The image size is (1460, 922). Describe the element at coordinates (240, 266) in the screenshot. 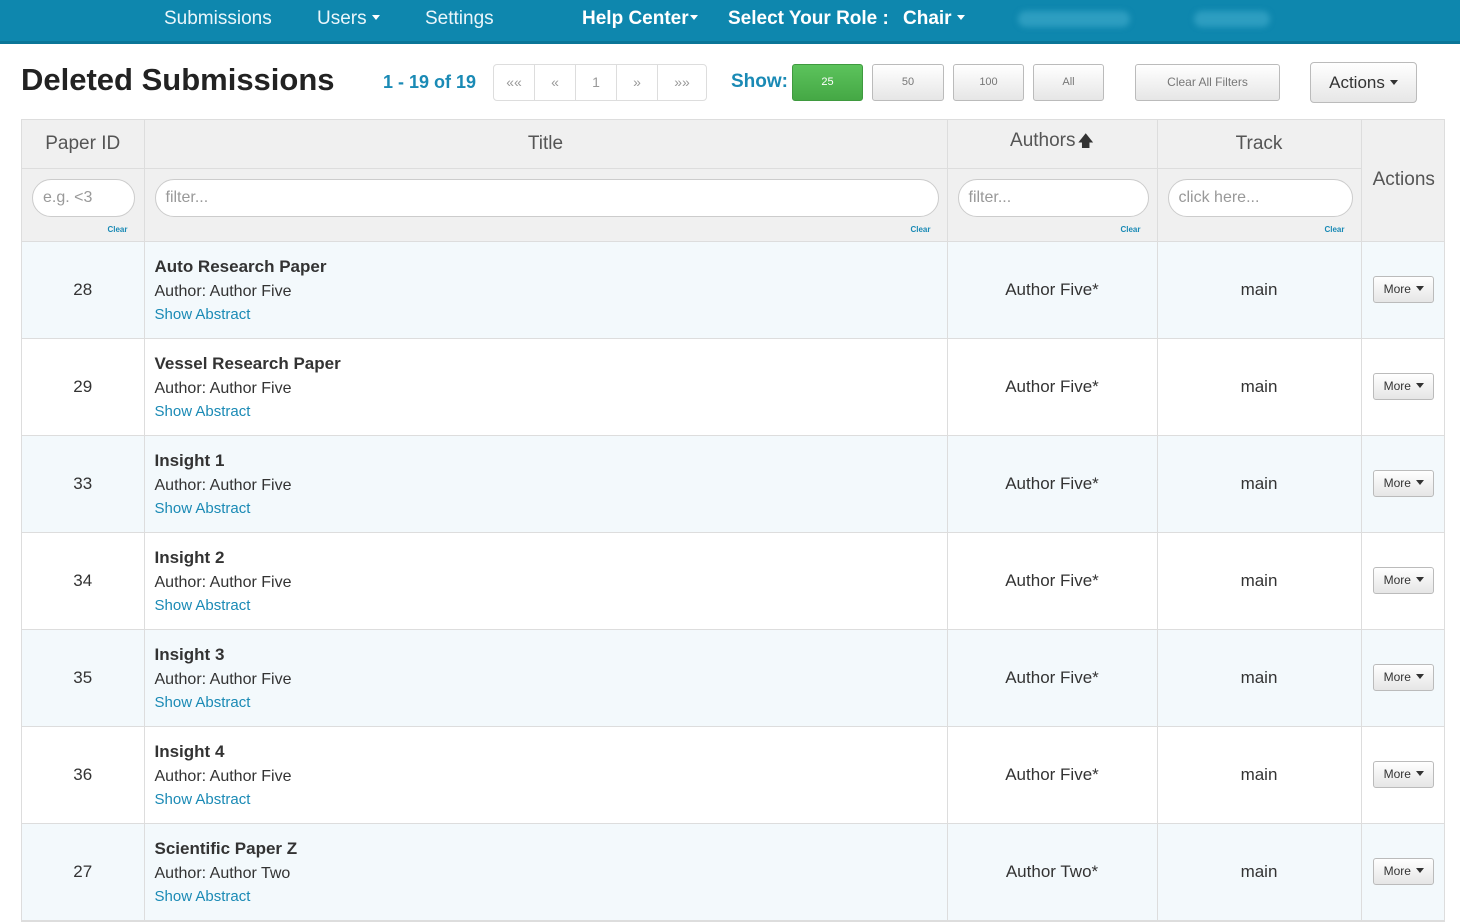

I see `paper-title: Auto Research Paper` at that location.